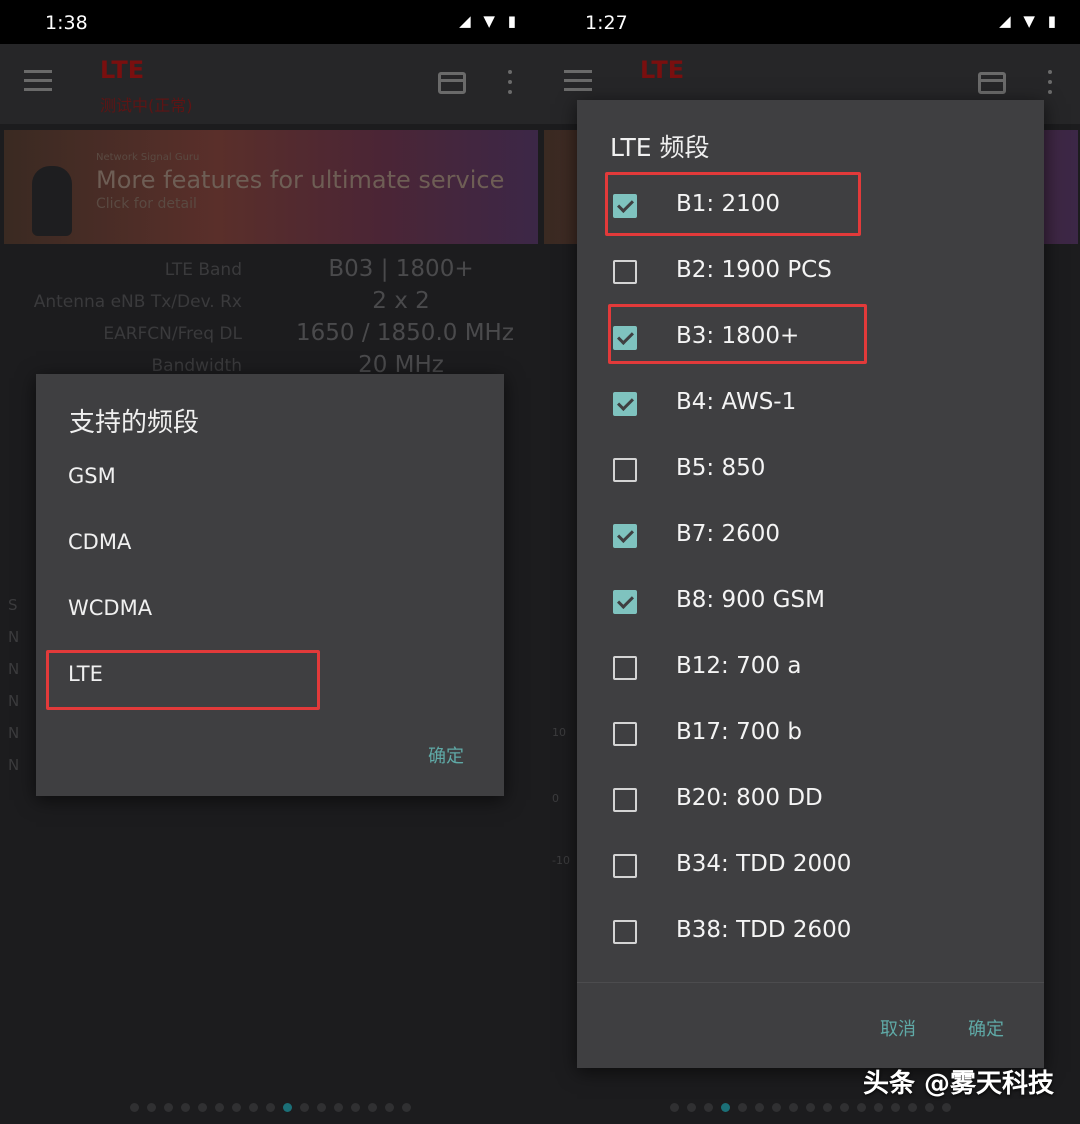 Image resolution: width=1080 pixels, height=1124 pixels. What do you see at coordinates (405, 333) in the screenshot?
I see `stat-value: 1650 / 1850.0 MHz` at bounding box center [405, 333].